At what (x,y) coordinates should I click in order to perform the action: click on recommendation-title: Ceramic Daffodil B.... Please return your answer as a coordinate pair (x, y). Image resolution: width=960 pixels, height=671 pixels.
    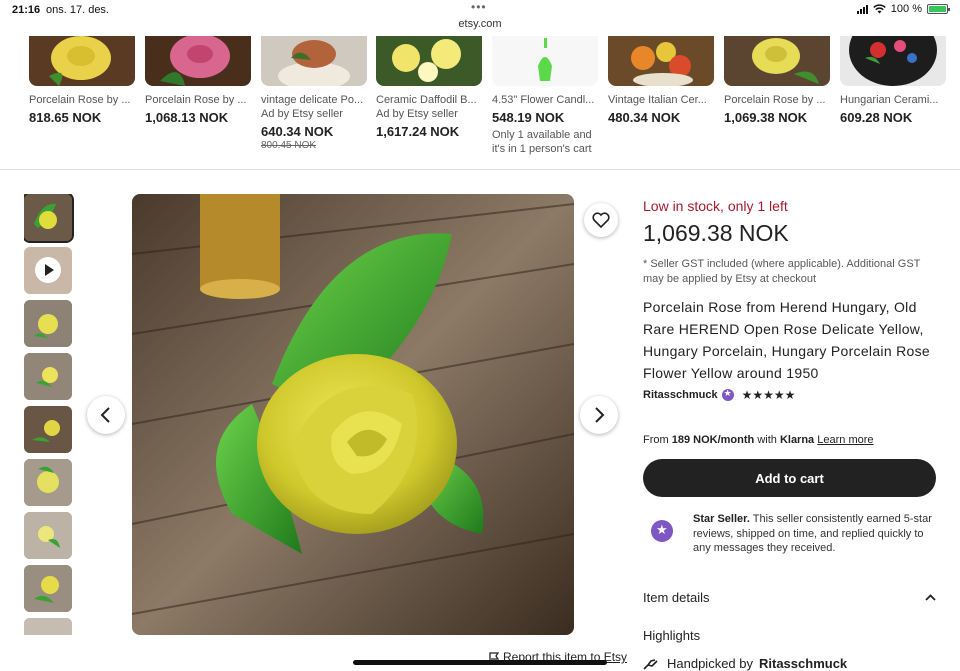
    Looking at the image, I should click on (430, 100).